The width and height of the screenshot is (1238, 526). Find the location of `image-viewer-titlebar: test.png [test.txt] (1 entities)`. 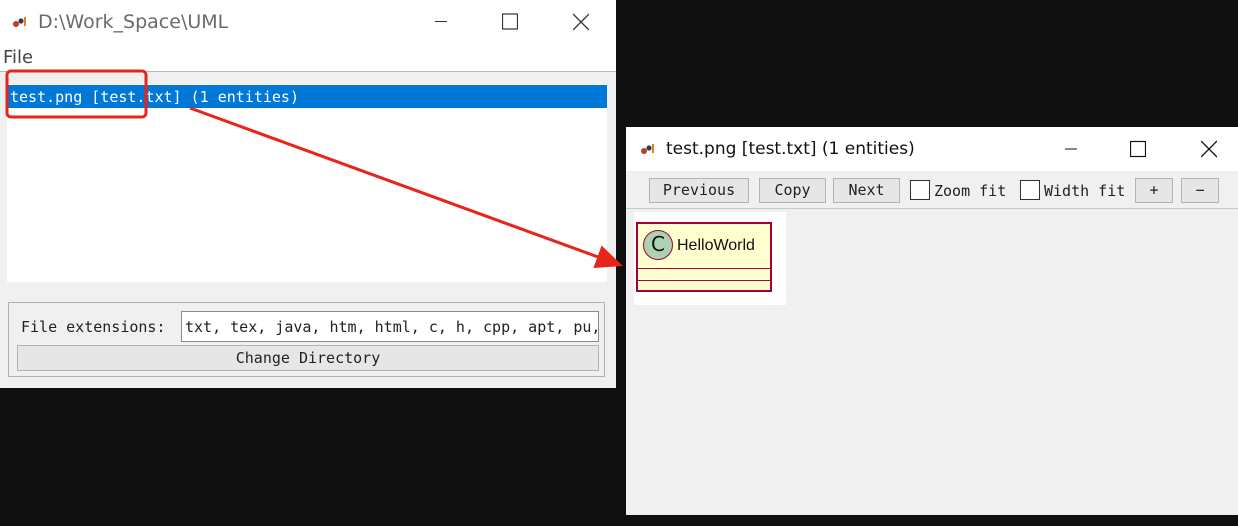

image-viewer-titlebar: test.png [test.txt] (1 entities) is located at coordinates (932, 149).